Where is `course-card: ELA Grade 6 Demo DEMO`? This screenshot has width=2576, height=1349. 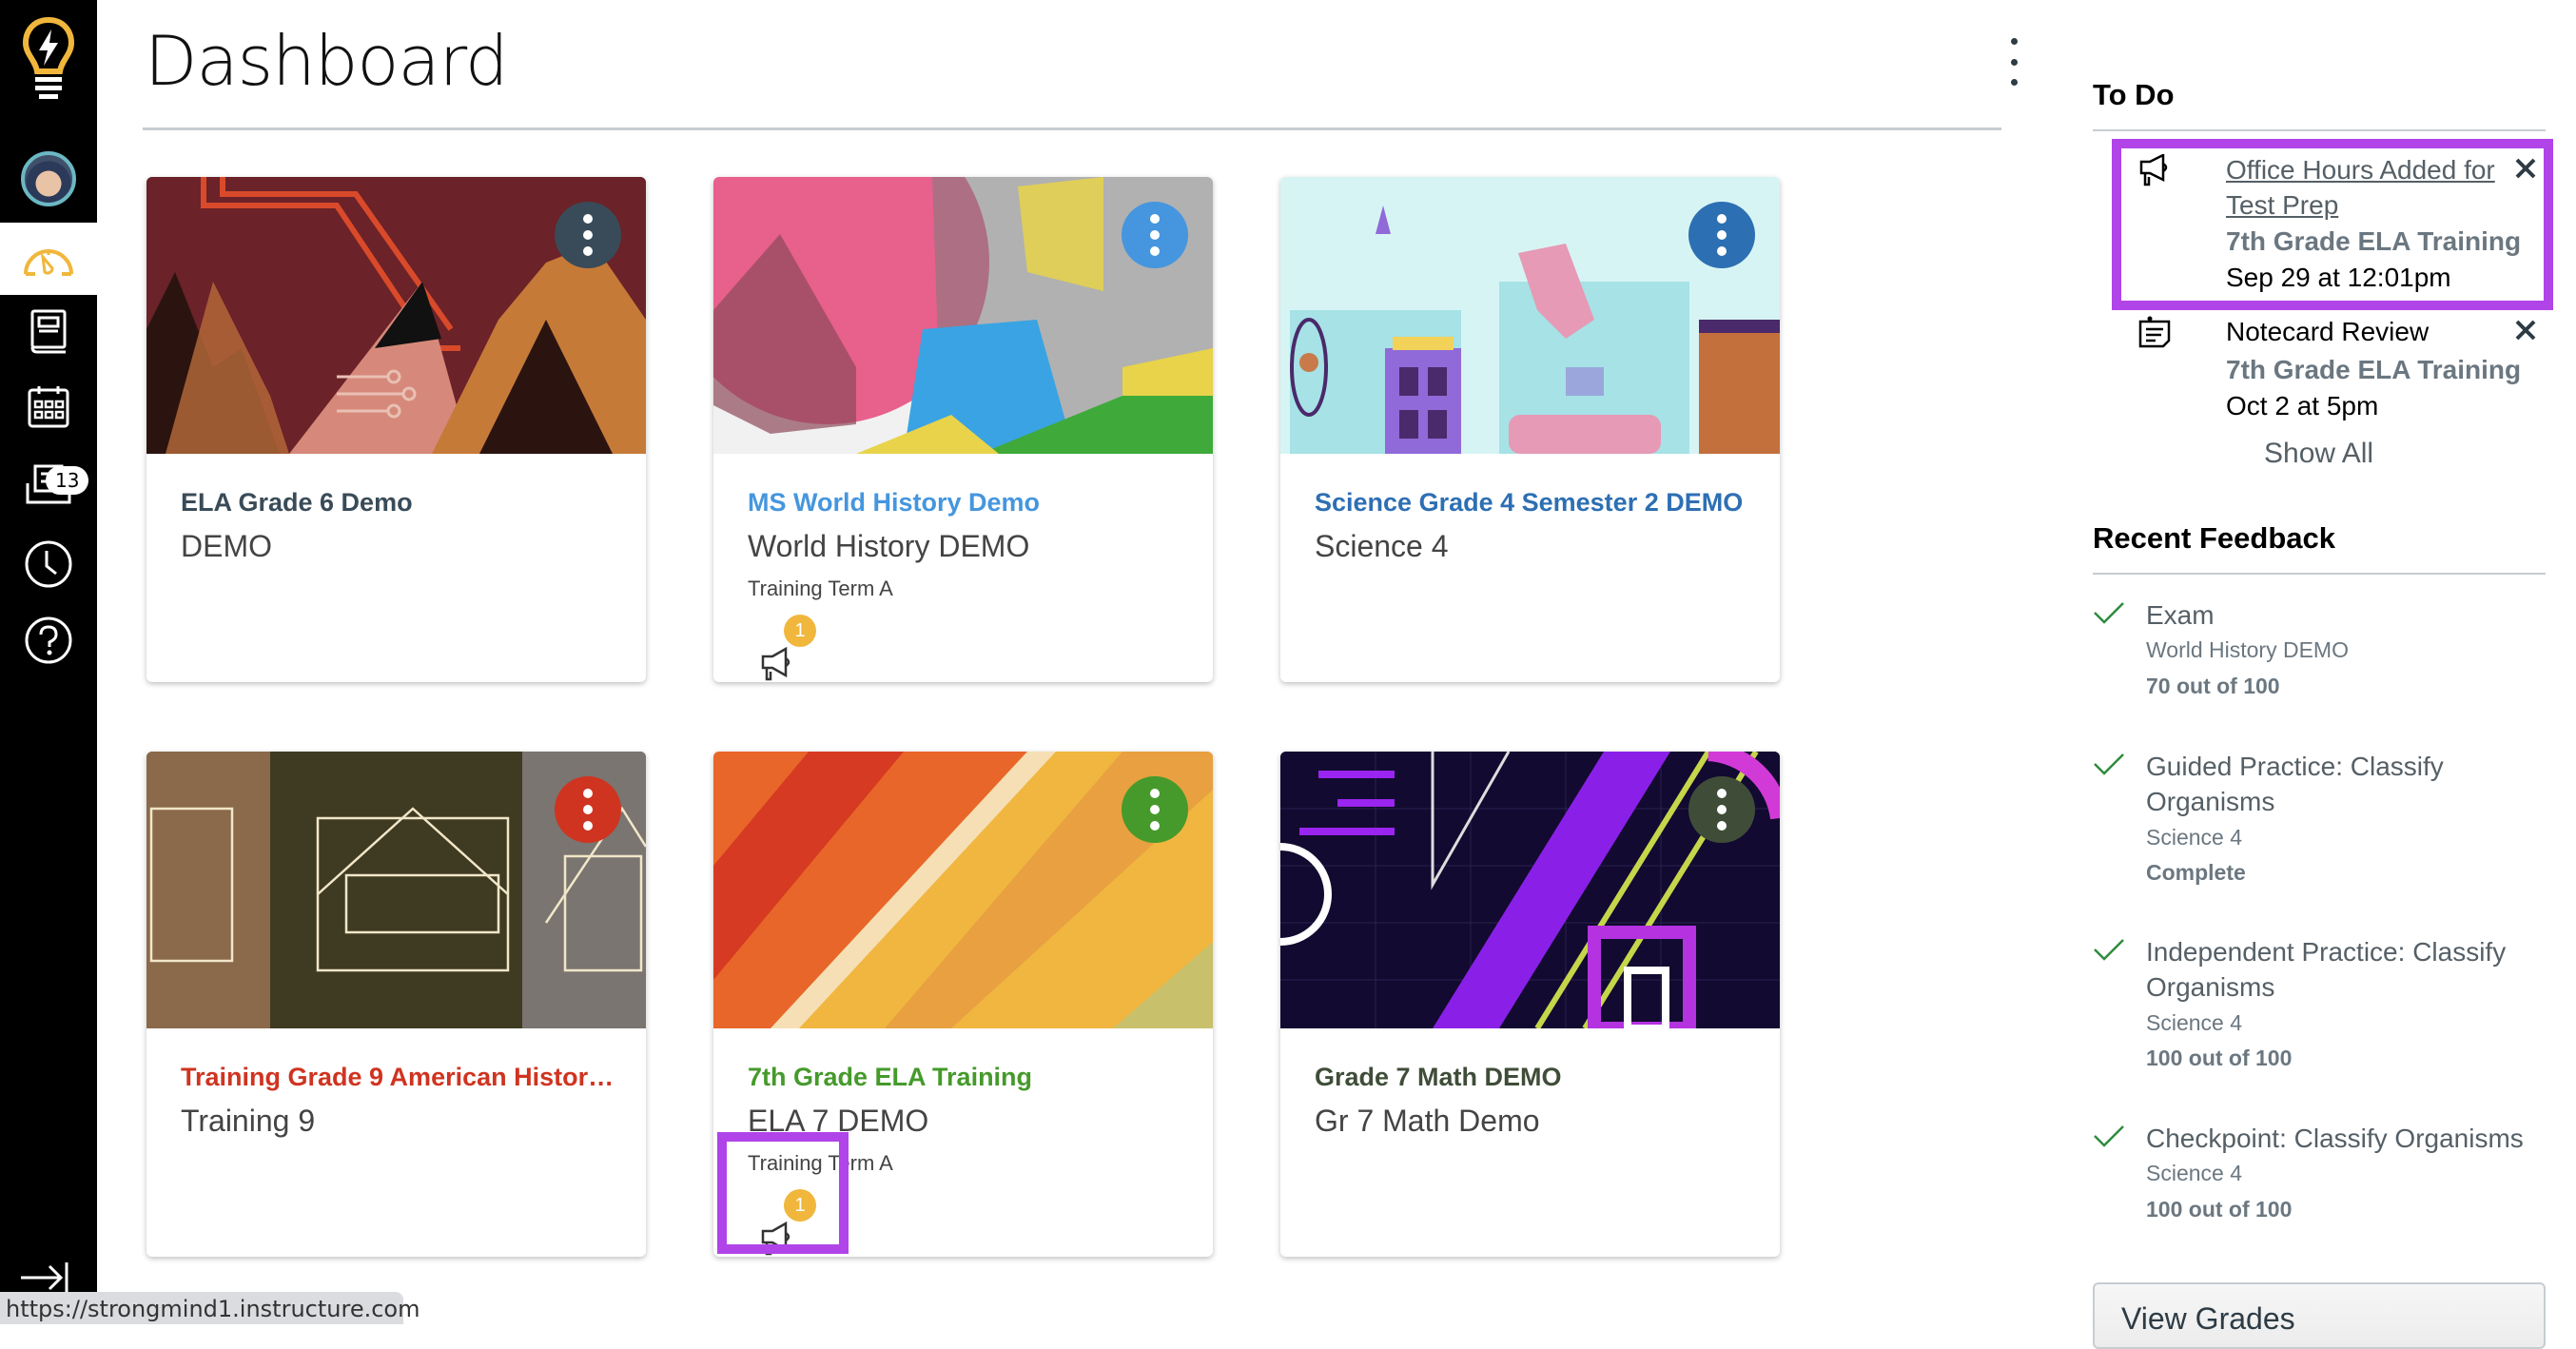
course-card: ELA Grade 6 Demo DEMO is located at coordinates (396, 429).